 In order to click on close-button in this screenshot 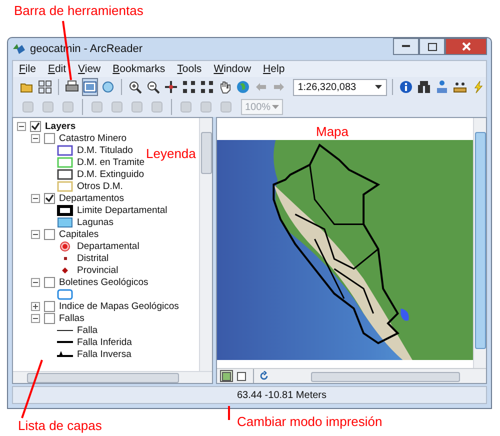, I will do `click(466, 46)`.